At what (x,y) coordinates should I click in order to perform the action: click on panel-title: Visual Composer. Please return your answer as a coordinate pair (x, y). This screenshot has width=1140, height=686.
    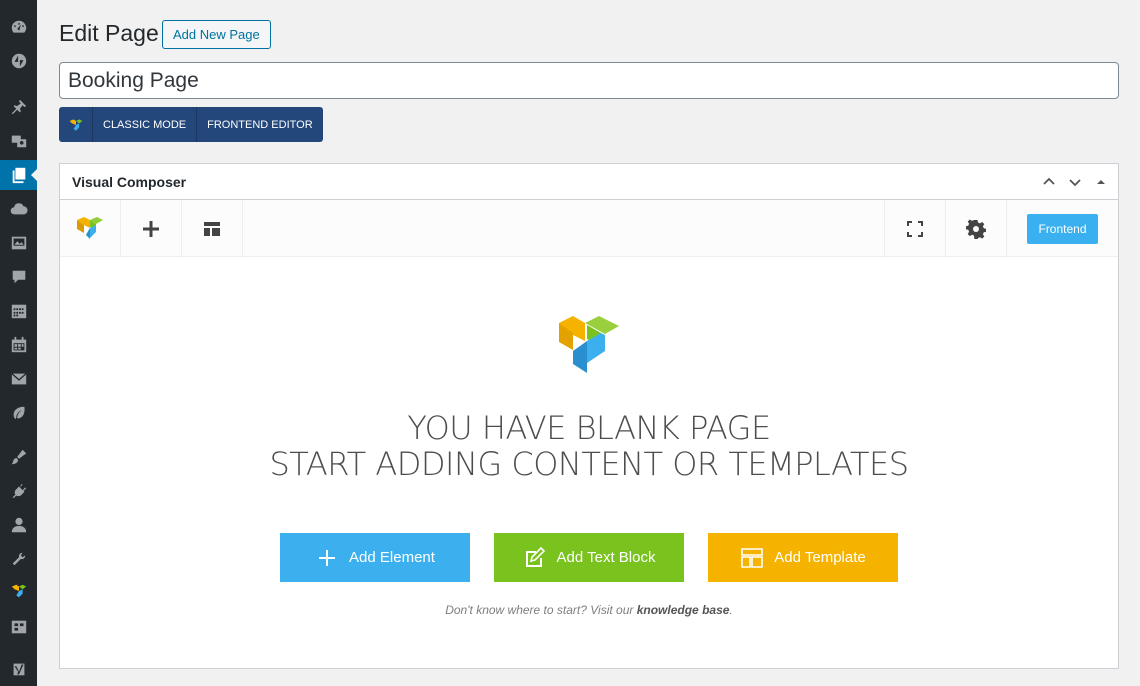
    Looking at the image, I should click on (129, 181).